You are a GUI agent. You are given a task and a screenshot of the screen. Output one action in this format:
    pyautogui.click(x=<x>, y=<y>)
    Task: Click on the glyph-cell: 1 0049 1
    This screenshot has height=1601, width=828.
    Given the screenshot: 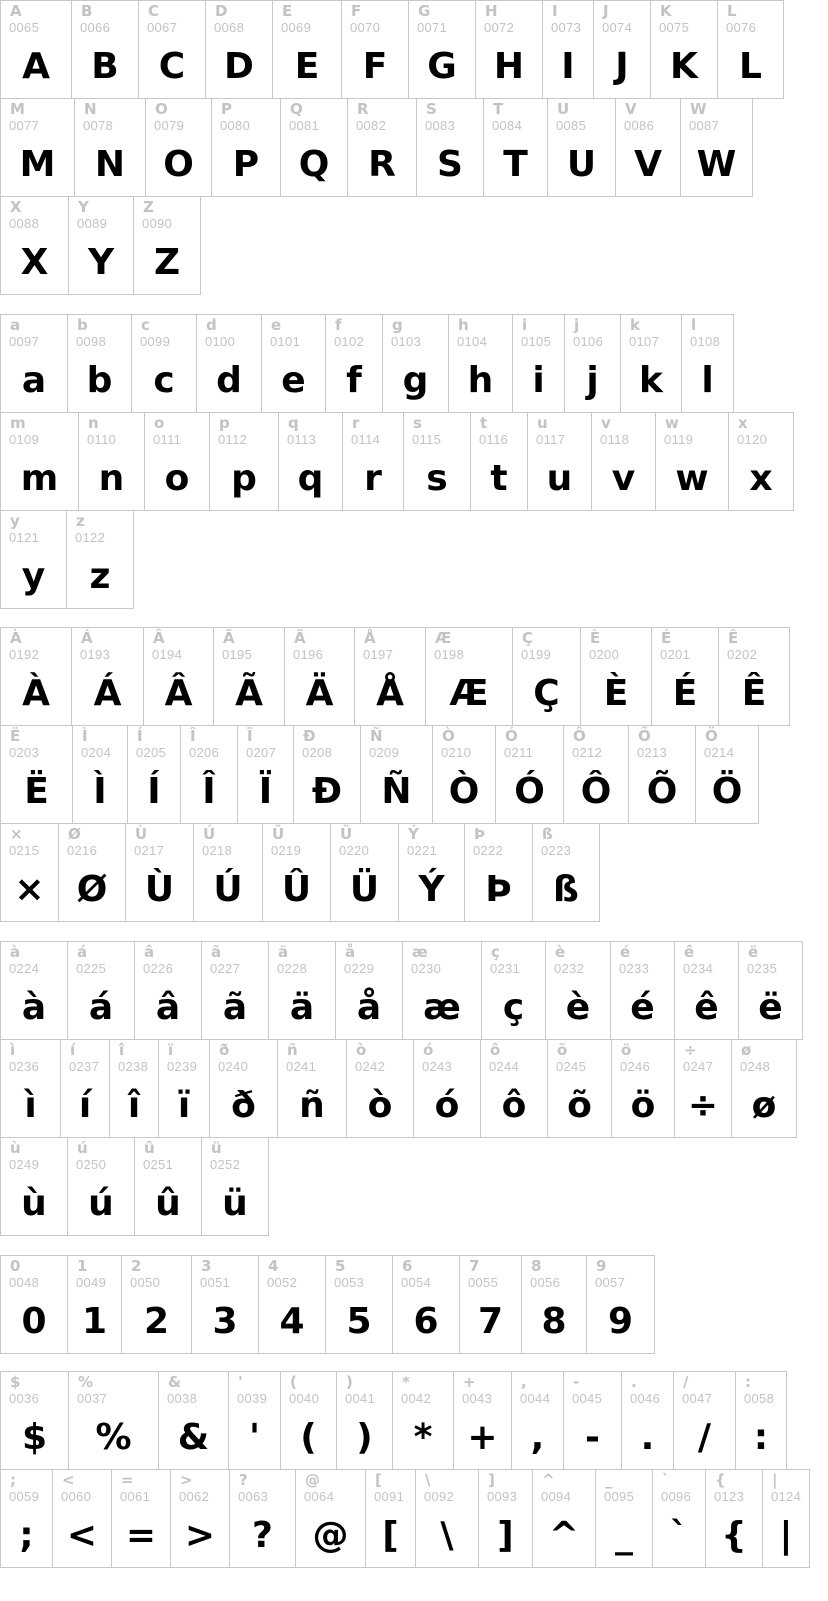 What is the action you would take?
    pyautogui.click(x=94, y=1304)
    